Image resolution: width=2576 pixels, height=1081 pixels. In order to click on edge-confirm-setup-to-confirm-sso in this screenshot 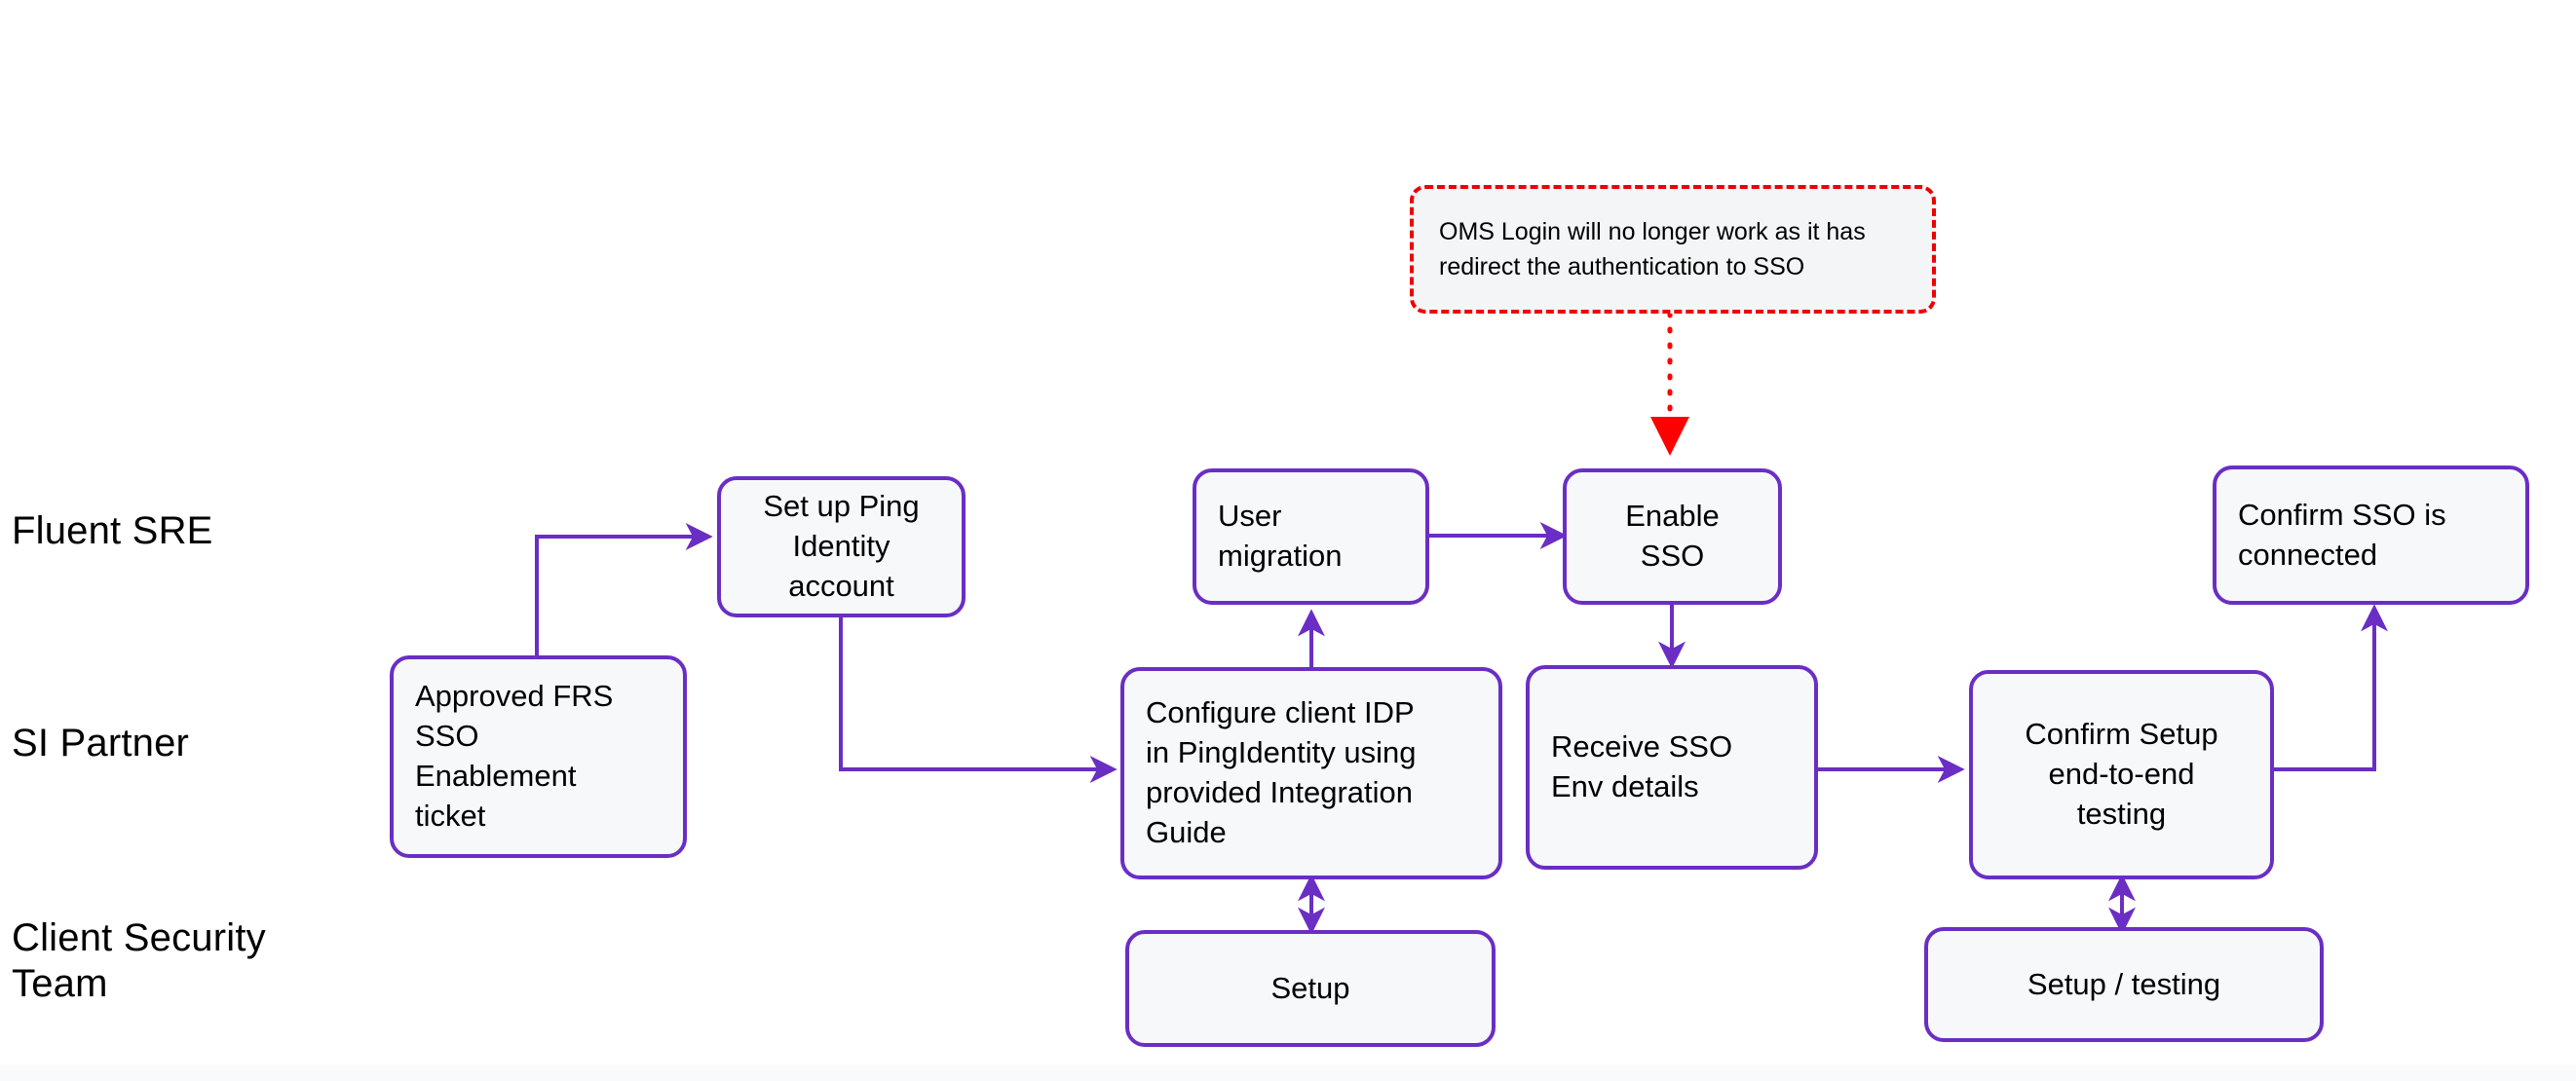, I will do `click(2331, 688)`.